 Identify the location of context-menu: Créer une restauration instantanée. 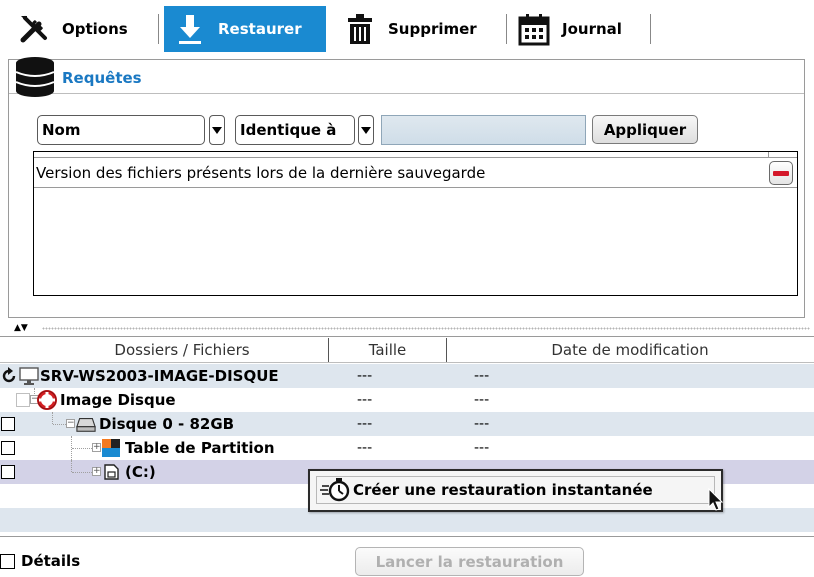
(515, 490).